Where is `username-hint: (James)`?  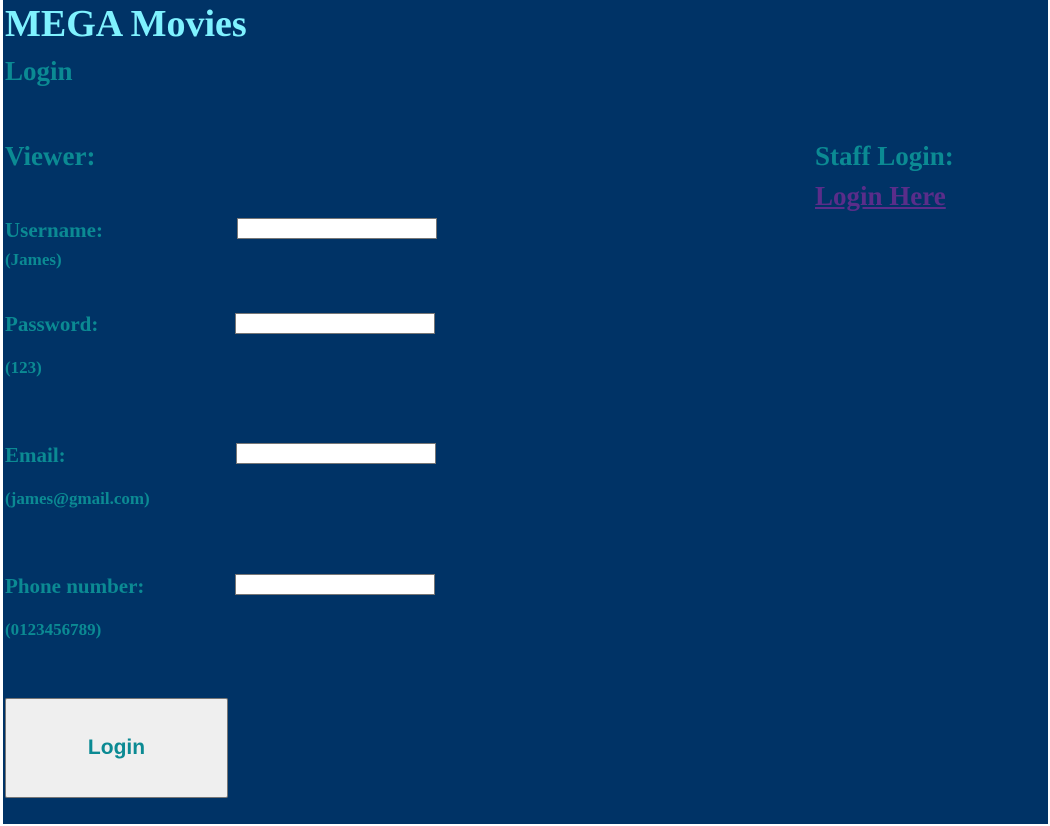
username-hint: (James) is located at coordinates (33, 259).